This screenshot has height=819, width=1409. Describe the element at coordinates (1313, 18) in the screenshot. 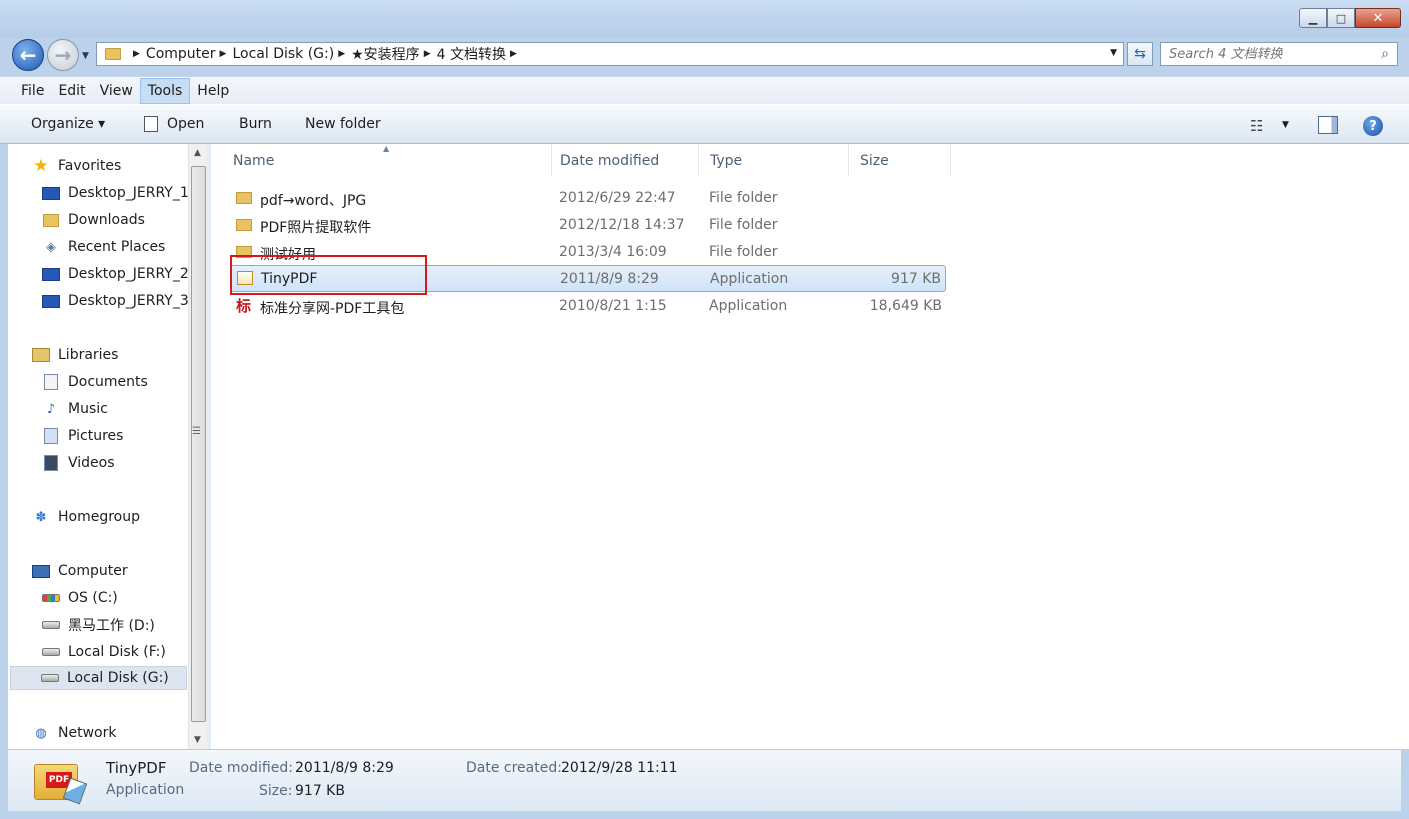

I see `minimize-button: ▁` at that location.